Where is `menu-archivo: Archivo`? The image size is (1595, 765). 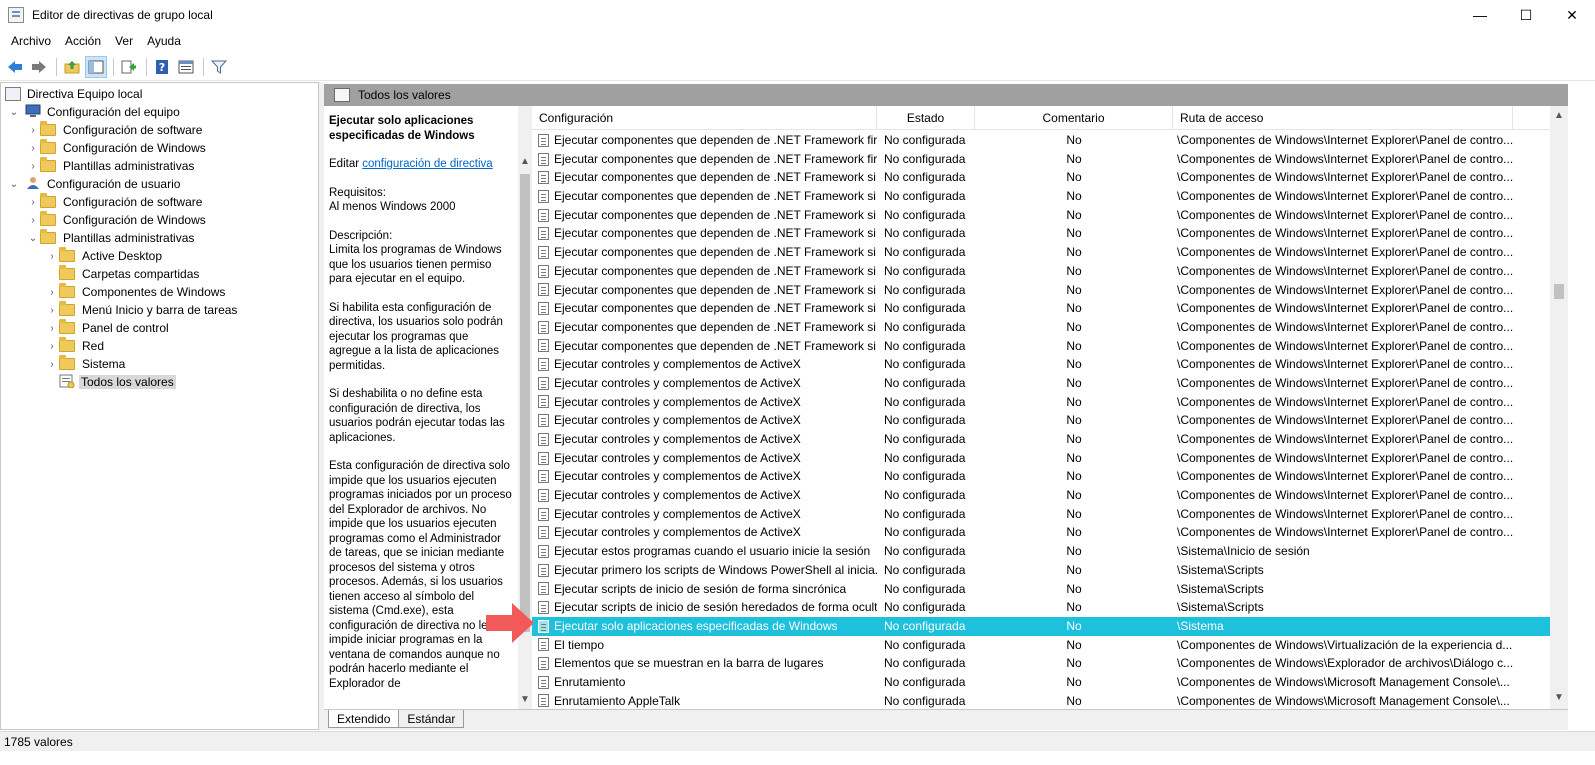
menu-archivo: Archivo is located at coordinates (31, 41).